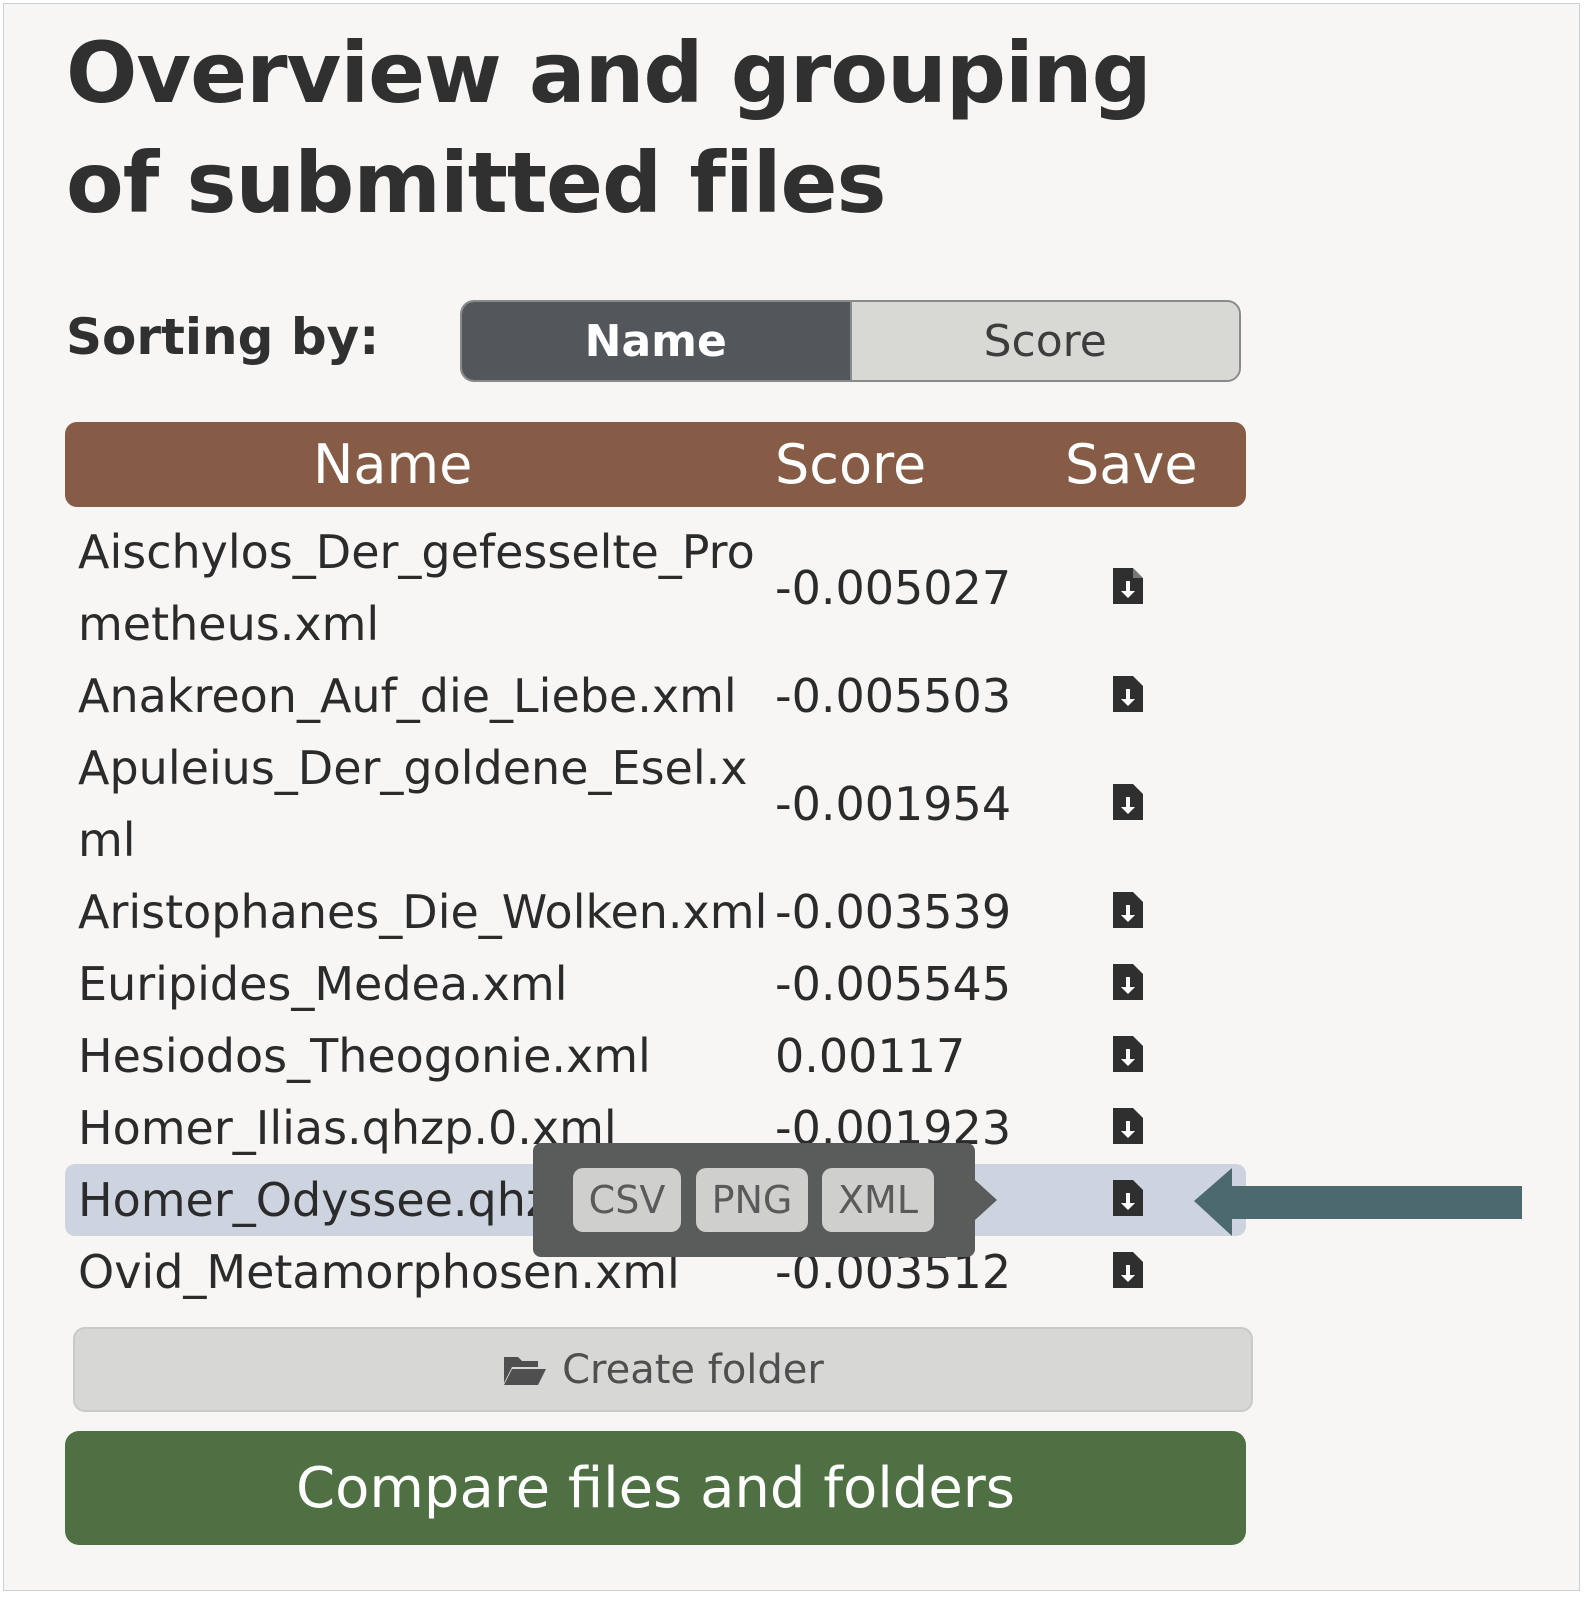 This screenshot has height=1597, width=1585. Describe the element at coordinates (893, 984) in the screenshot. I see `file-score: -0.005545` at that location.